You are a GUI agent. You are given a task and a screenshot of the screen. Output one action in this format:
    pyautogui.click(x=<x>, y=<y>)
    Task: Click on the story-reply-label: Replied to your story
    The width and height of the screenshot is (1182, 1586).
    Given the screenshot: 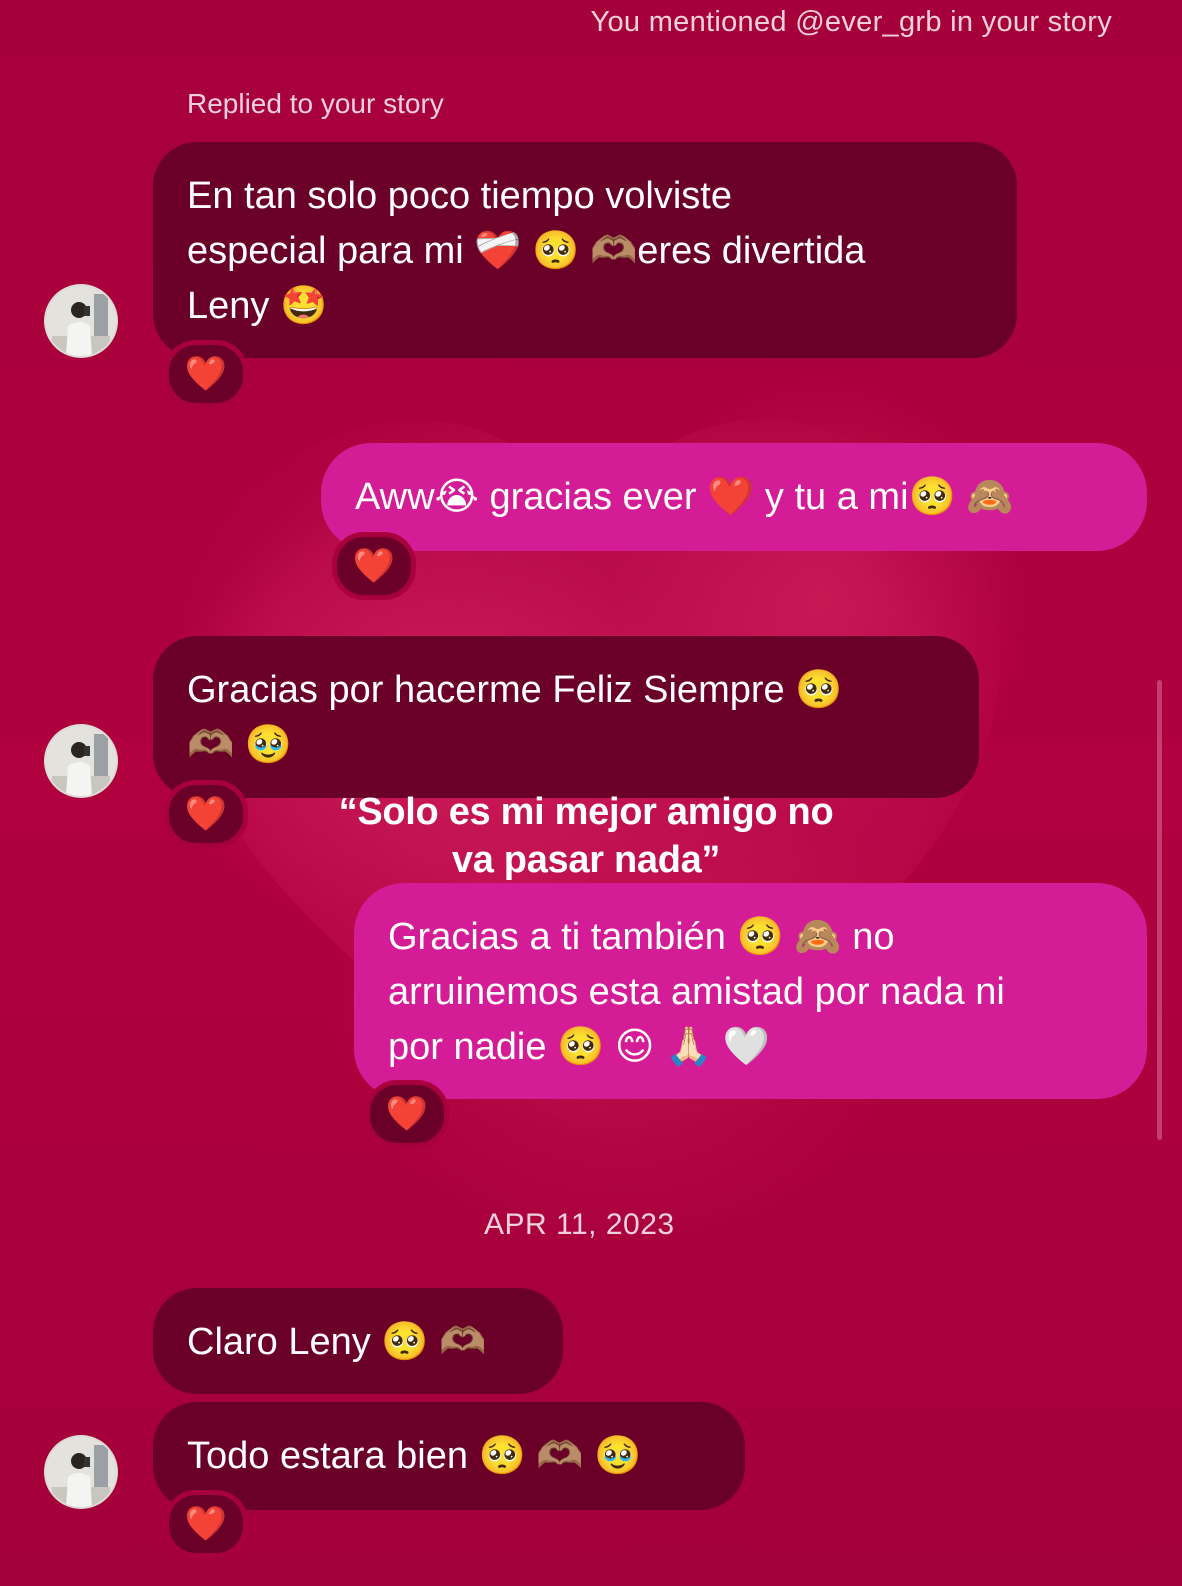 What is the action you would take?
    pyautogui.click(x=315, y=103)
    